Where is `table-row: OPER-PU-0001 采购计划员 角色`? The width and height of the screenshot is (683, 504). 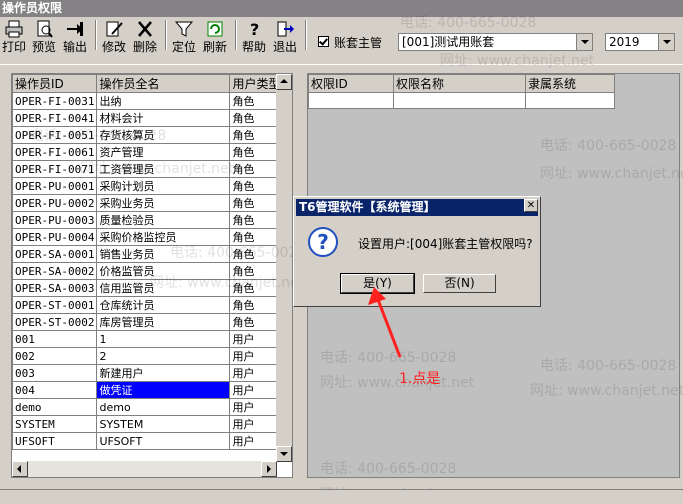 table-row: OPER-PU-0001 采购计划员 角色 is located at coordinates (148, 186).